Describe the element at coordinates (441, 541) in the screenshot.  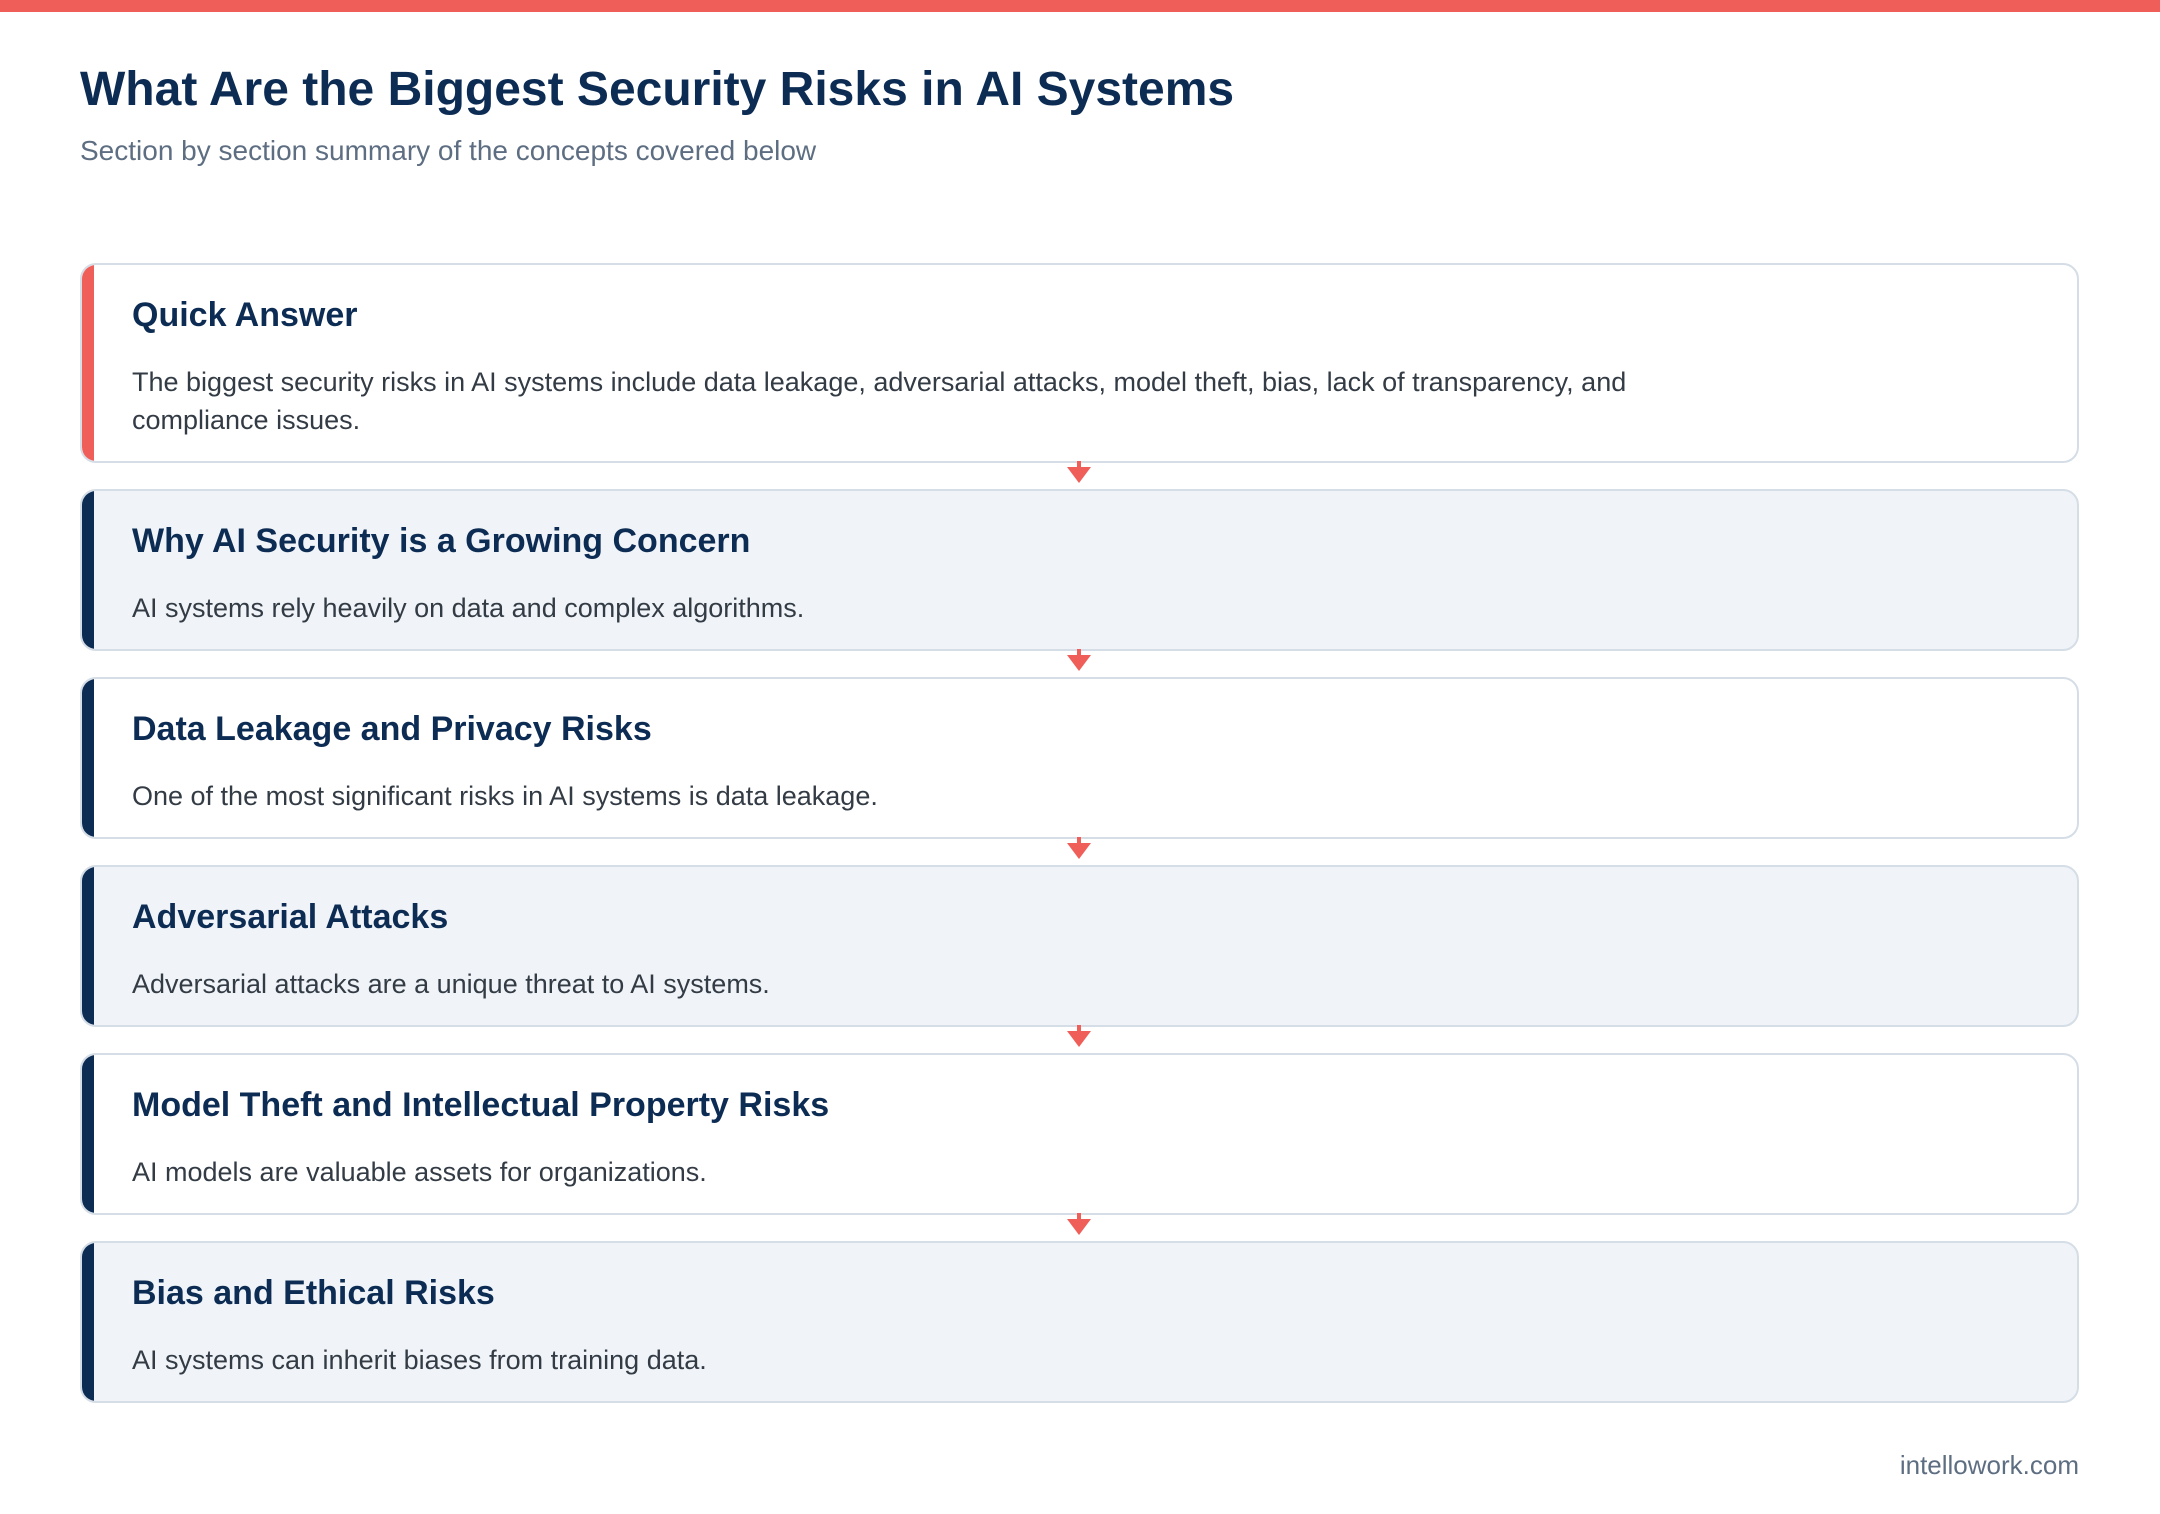
I see `card-title: Why AI Security is a Growing Concern` at that location.